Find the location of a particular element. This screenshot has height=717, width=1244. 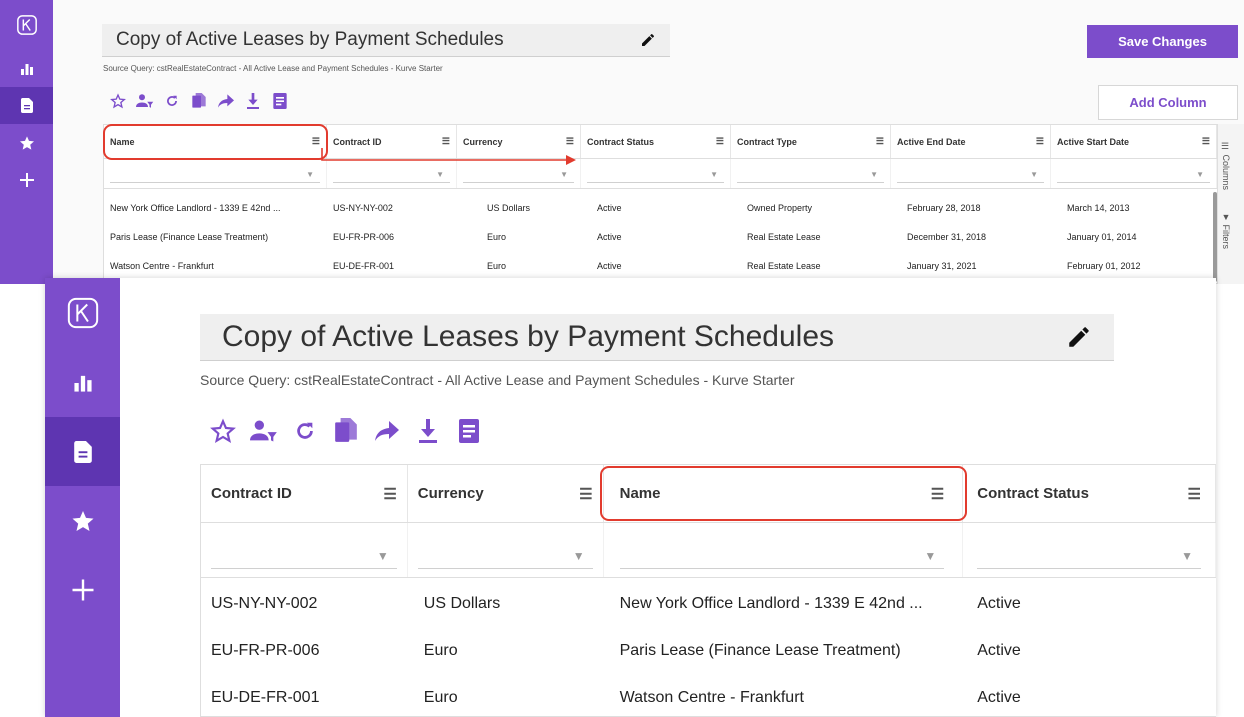

column-header-active-start-date: Active Start Date ☰ is located at coordinates (1134, 141).